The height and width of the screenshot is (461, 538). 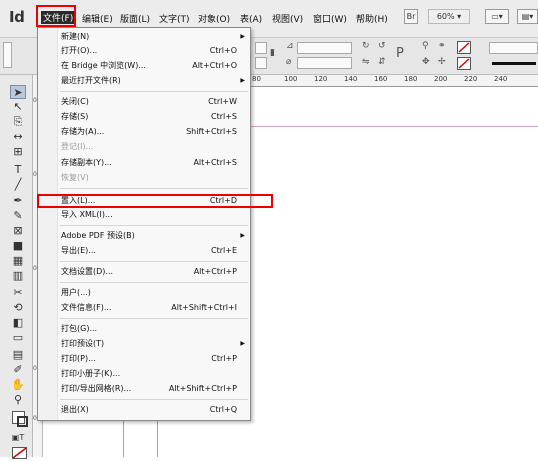 I want to click on horizontal-grid-tool-icon: ▦, so click(x=18, y=261).